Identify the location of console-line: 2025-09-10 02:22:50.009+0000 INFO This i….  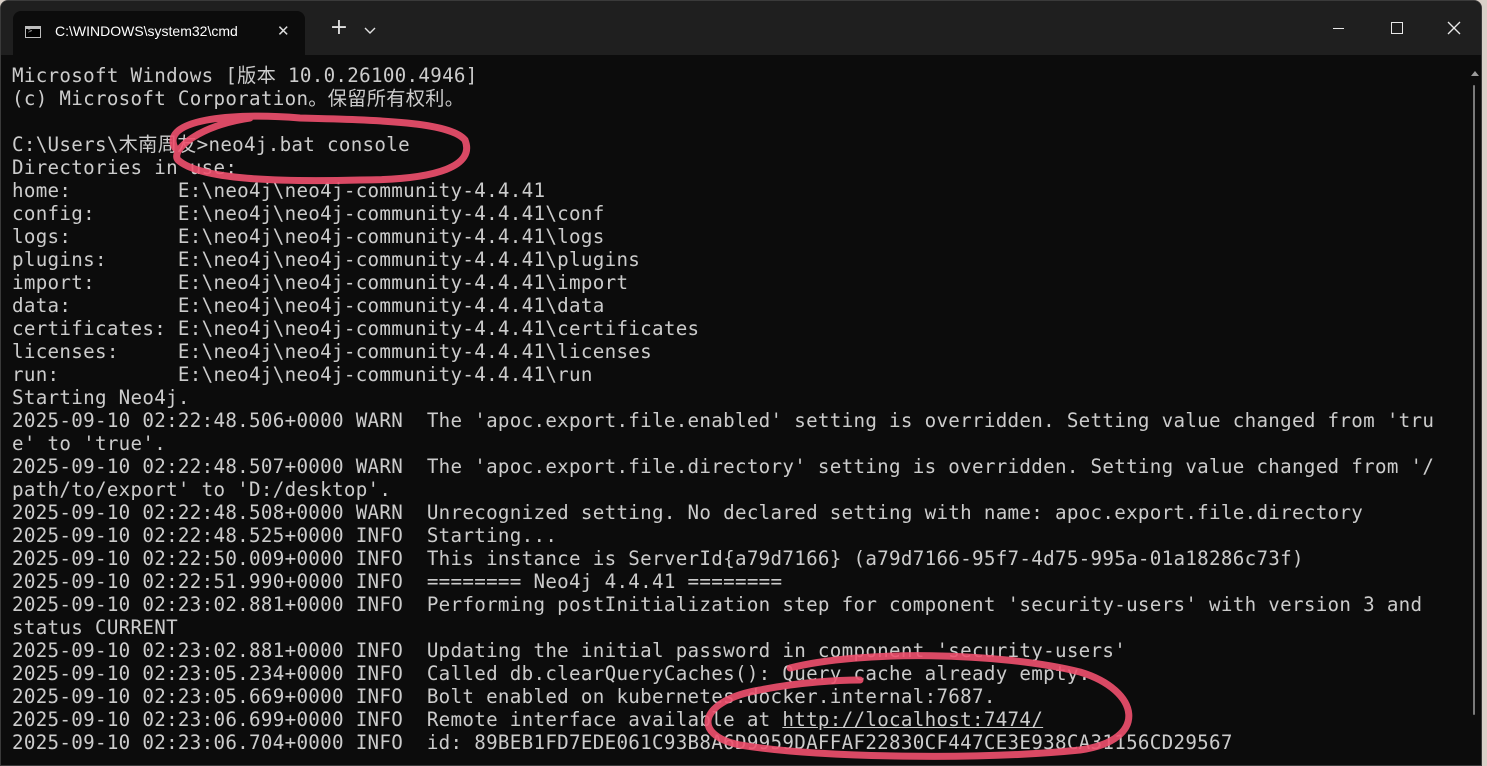
(658, 558).